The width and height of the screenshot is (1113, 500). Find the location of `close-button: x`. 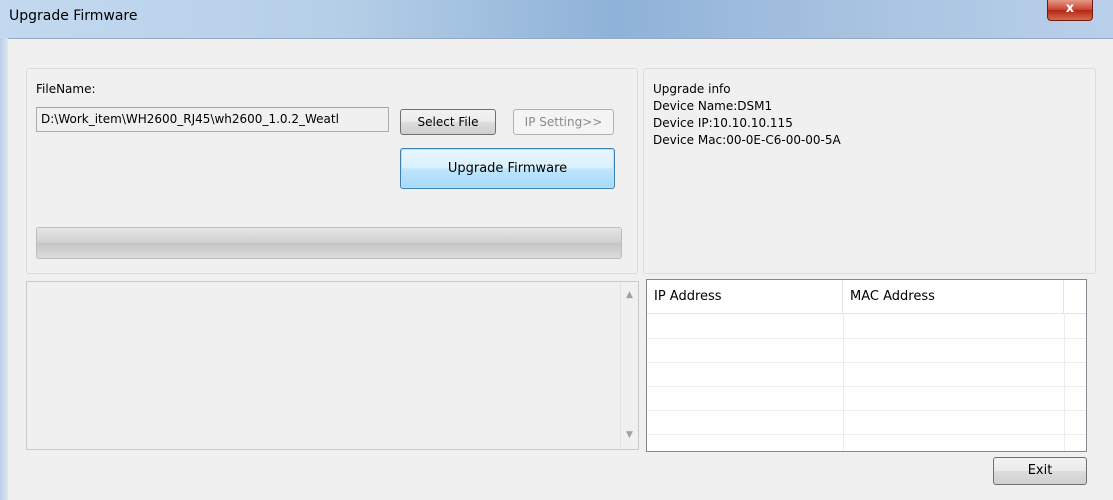

close-button: x is located at coordinates (1070, 10).